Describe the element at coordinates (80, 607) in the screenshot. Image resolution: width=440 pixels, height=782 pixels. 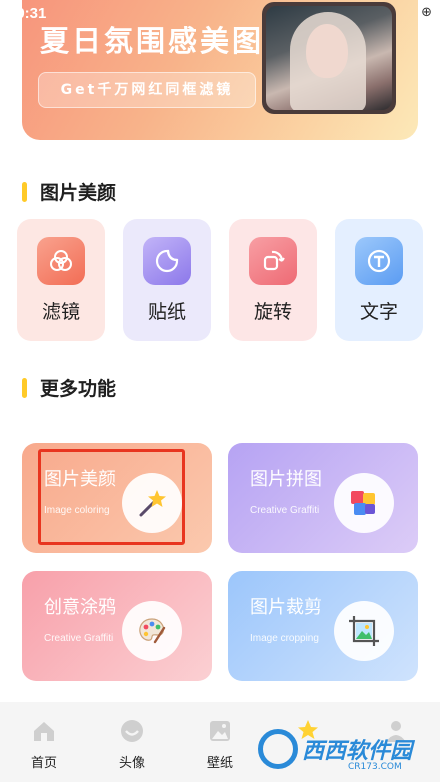
I see `feature-title: 创意涂鸦` at that location.